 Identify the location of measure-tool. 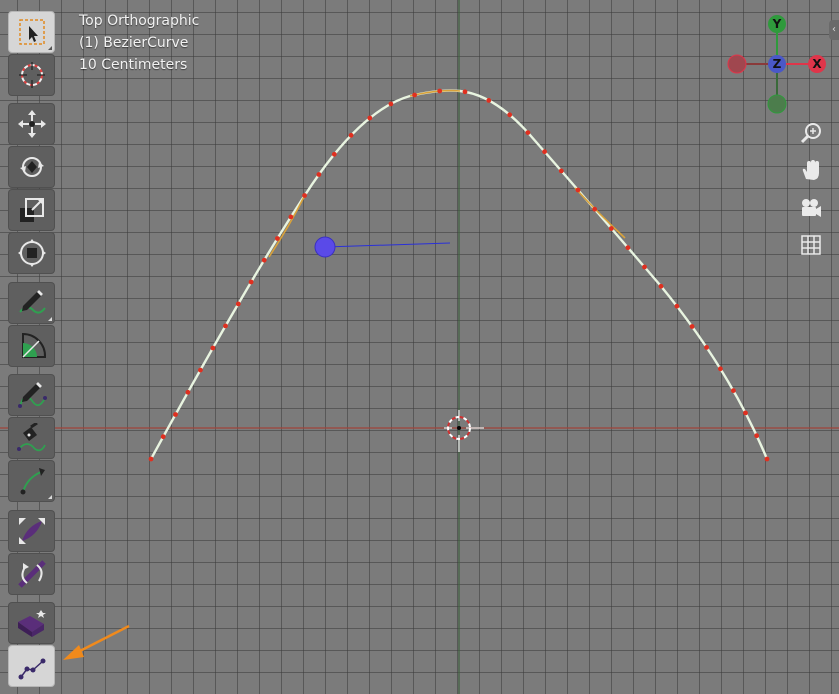
(31, 346).